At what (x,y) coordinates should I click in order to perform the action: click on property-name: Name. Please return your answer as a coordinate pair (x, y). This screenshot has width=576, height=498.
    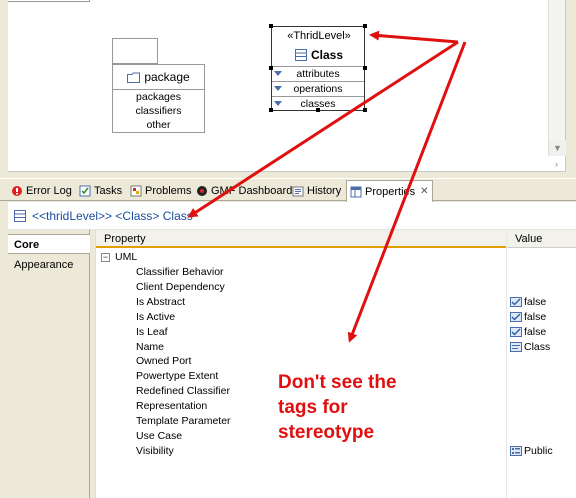
    Looking at the image, I should click on (150, 346).